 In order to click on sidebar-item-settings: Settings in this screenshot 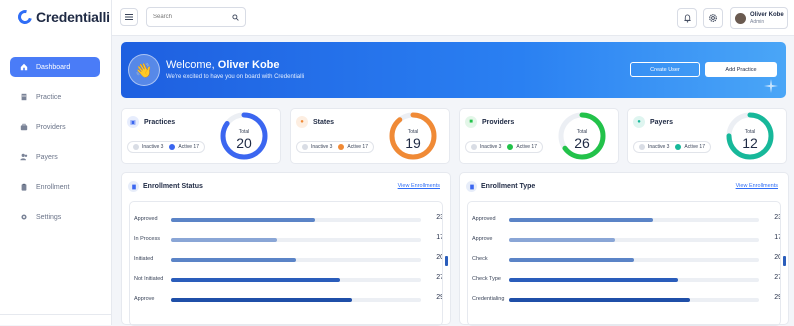, I will do `click(55, 217)`.